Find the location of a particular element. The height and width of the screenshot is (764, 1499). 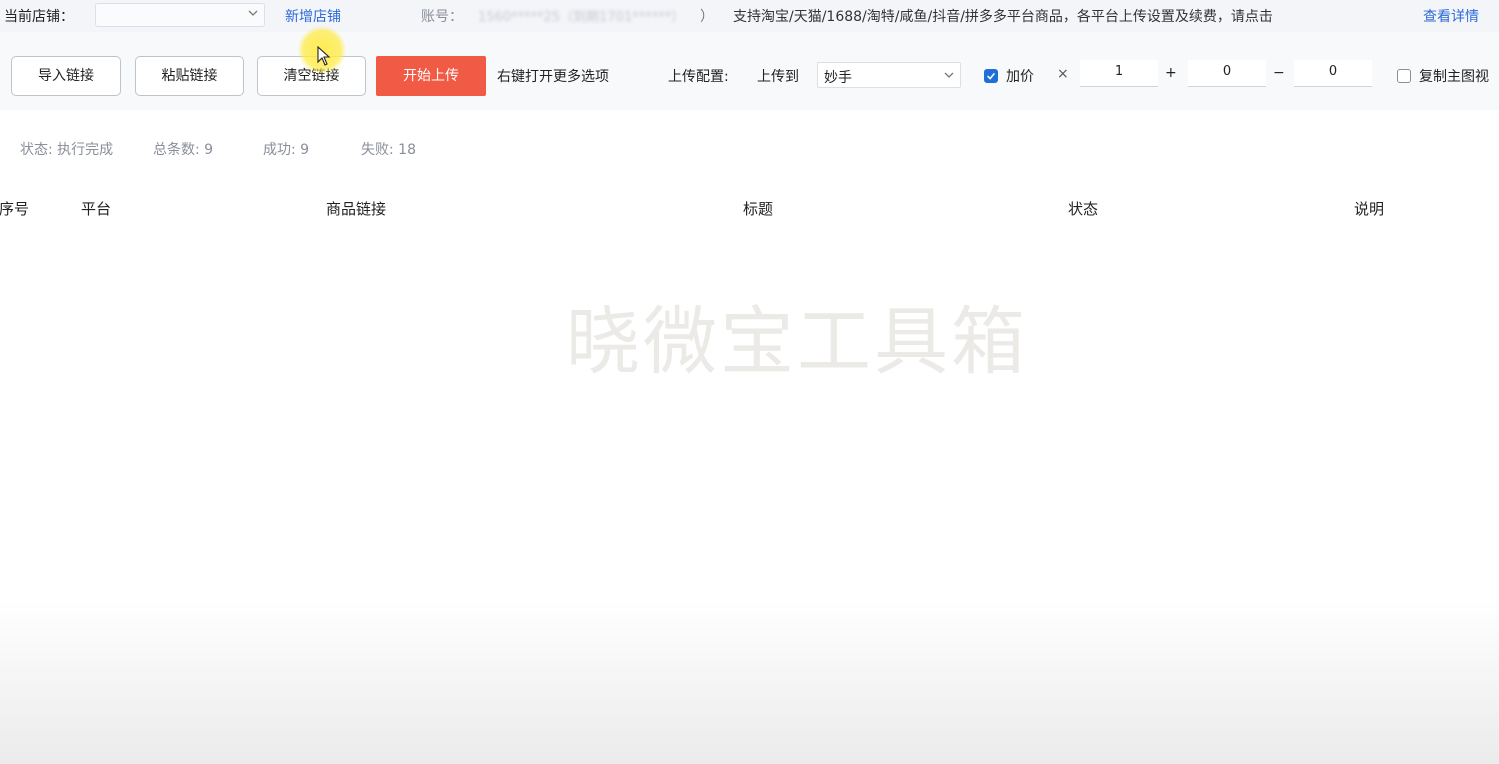

copy-main-image-checkbox is located at coordinates (1404, 76).